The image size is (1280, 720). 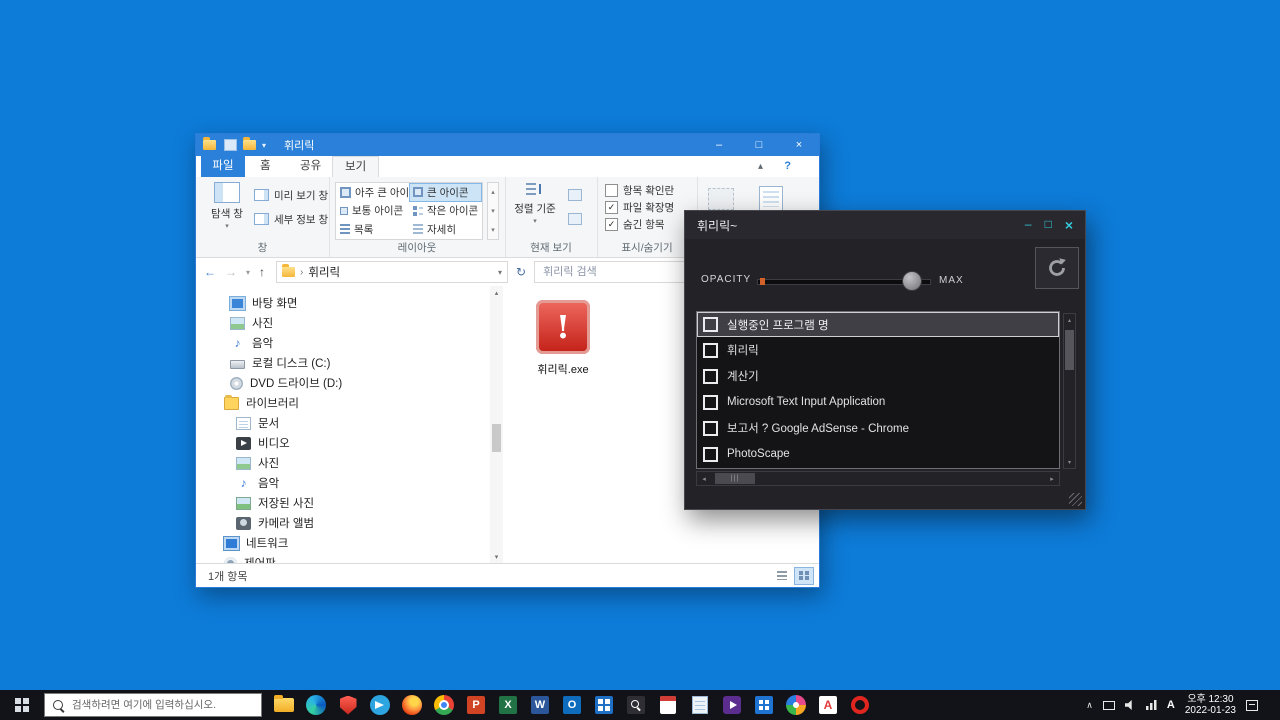 I want to click on taskbar-security-app, so click(x=348, y=705).